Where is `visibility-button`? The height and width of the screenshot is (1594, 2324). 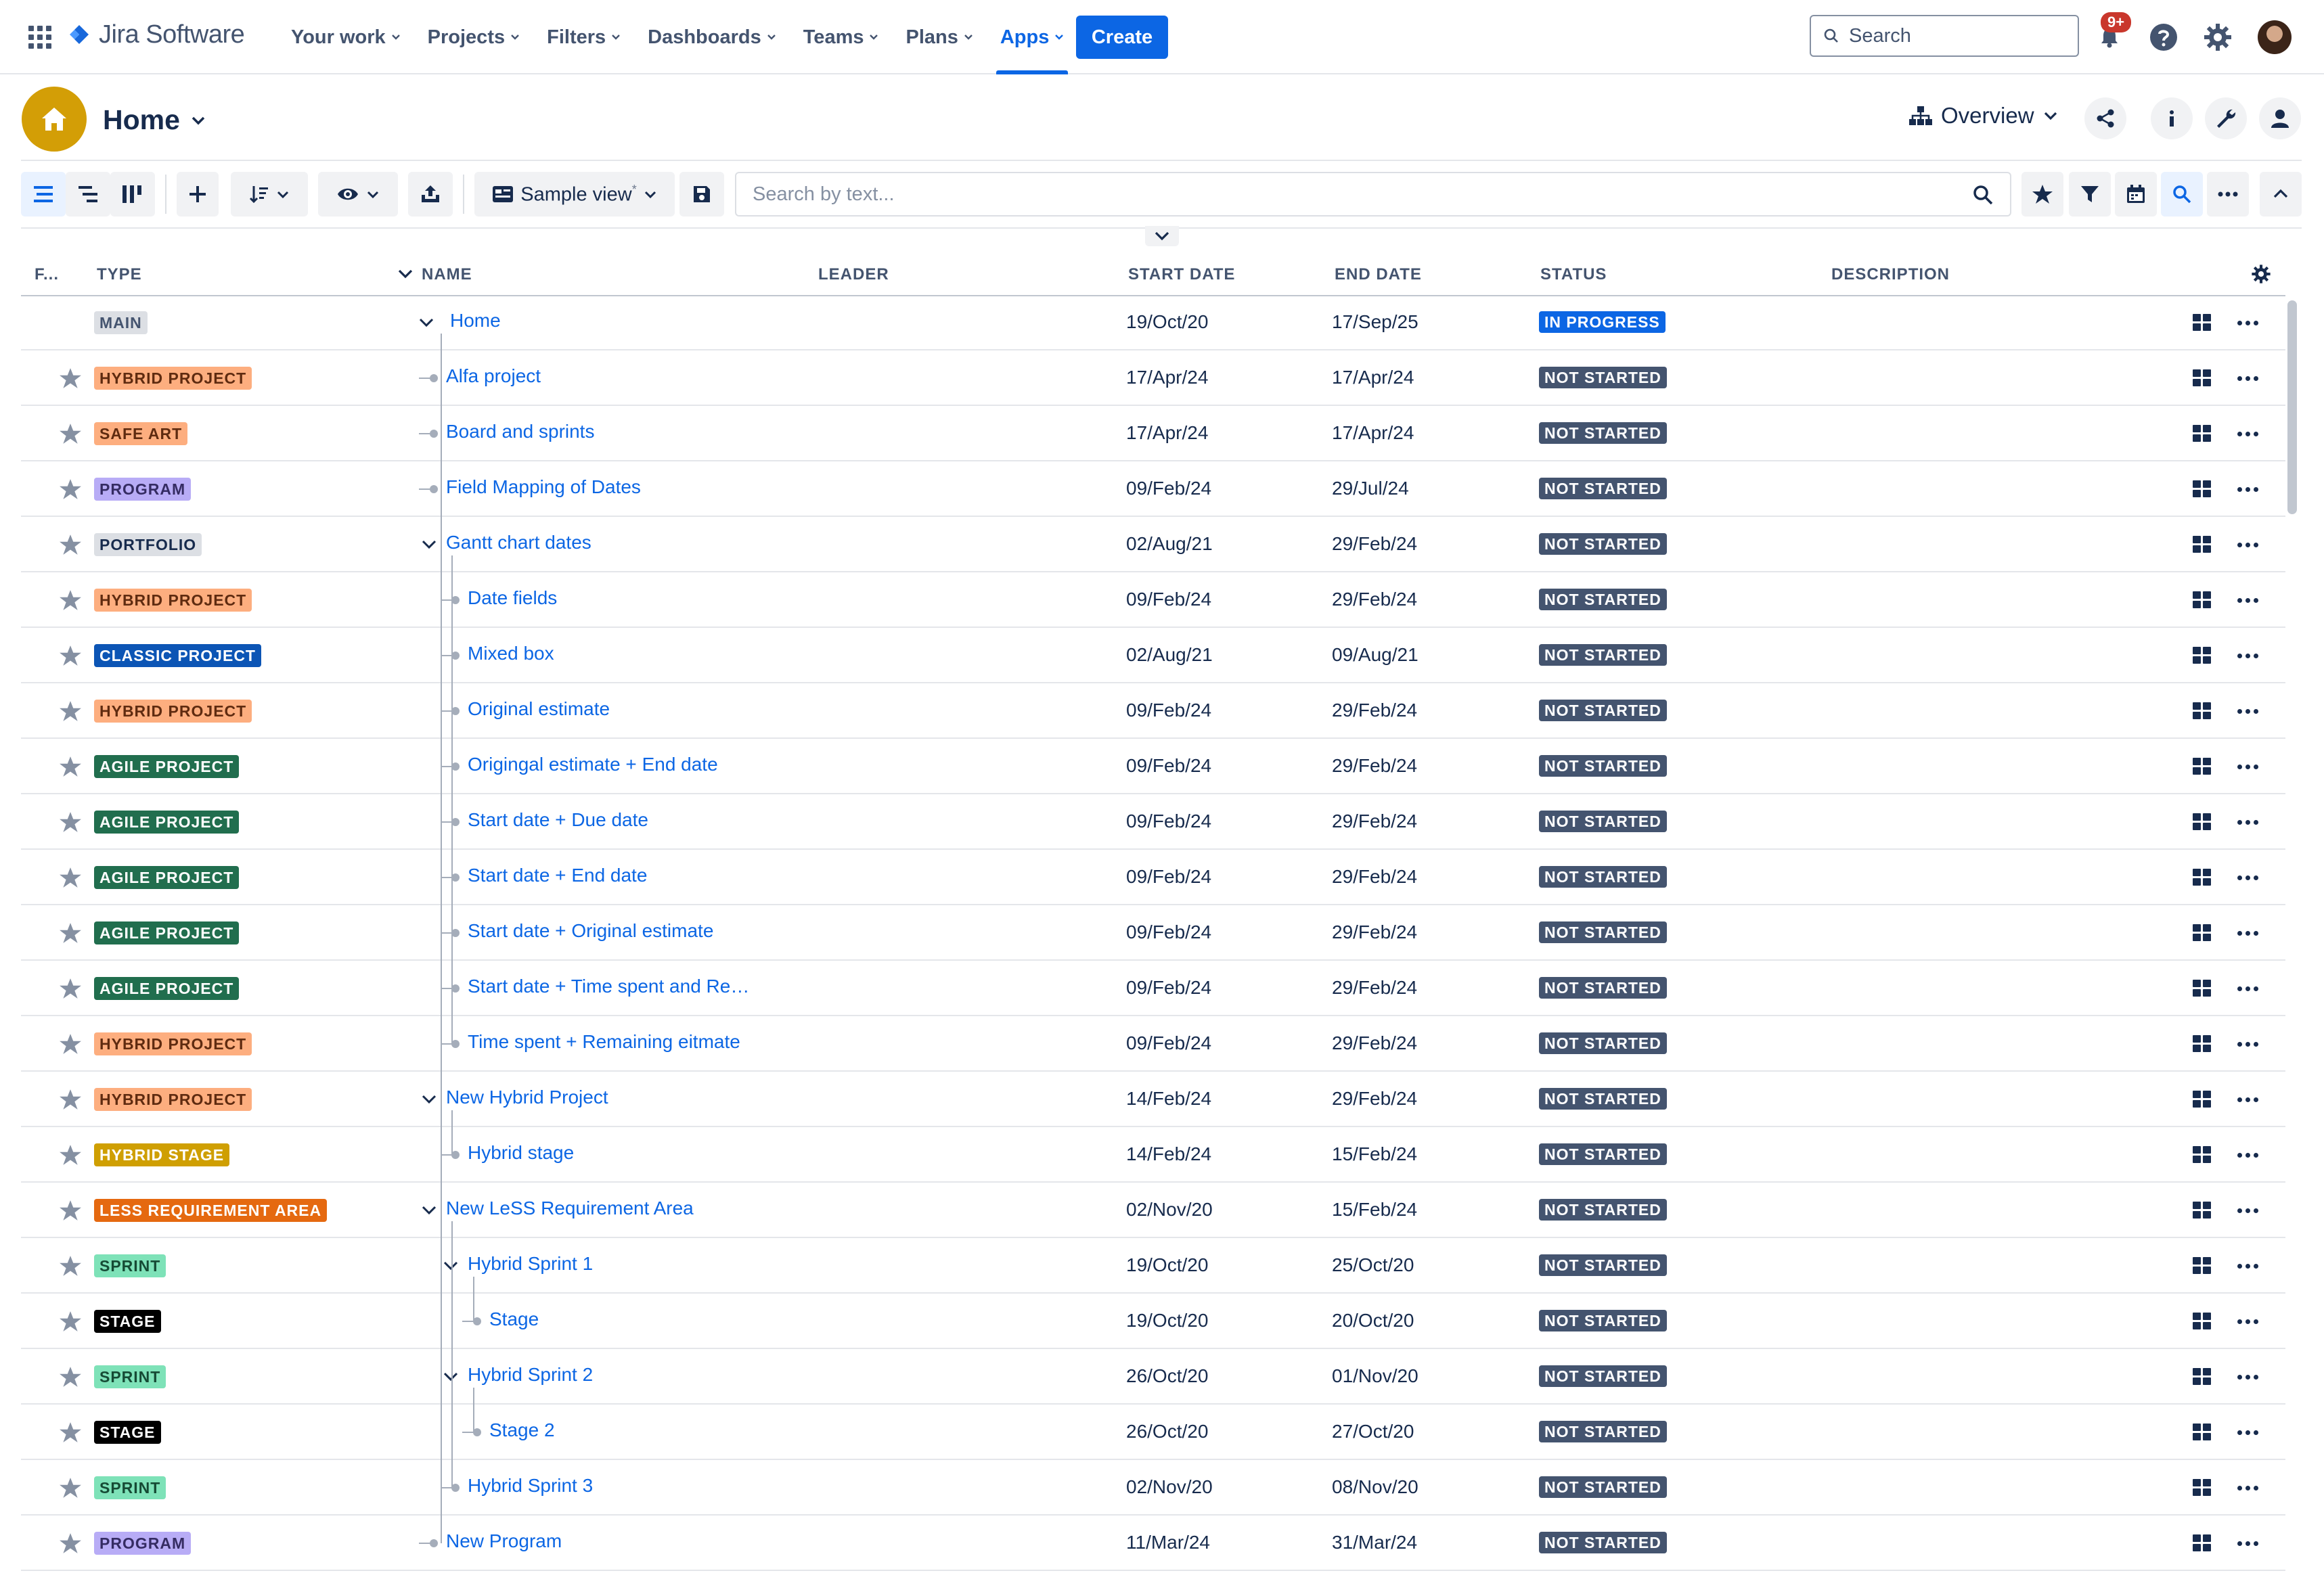
visibility-button is located at coordinates (358, 194).